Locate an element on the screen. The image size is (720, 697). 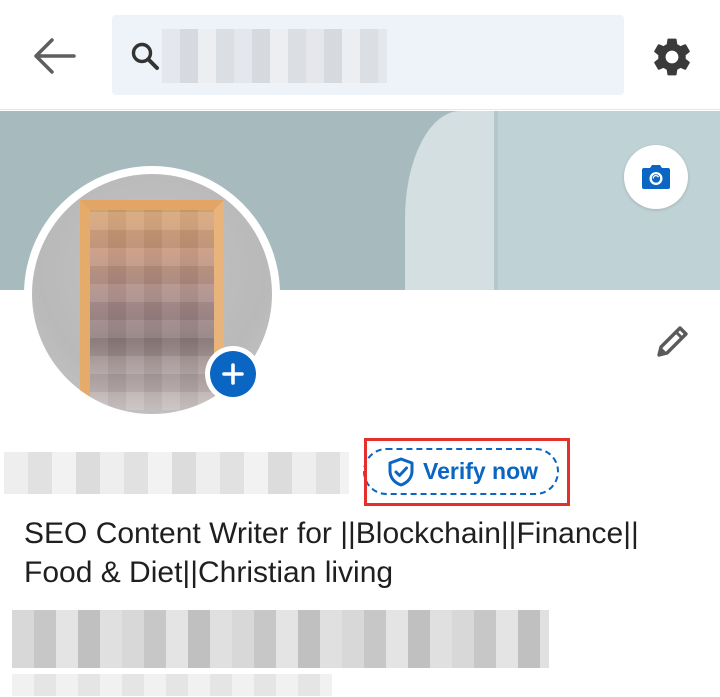
camera-icon is located at coordinates (656, 177).